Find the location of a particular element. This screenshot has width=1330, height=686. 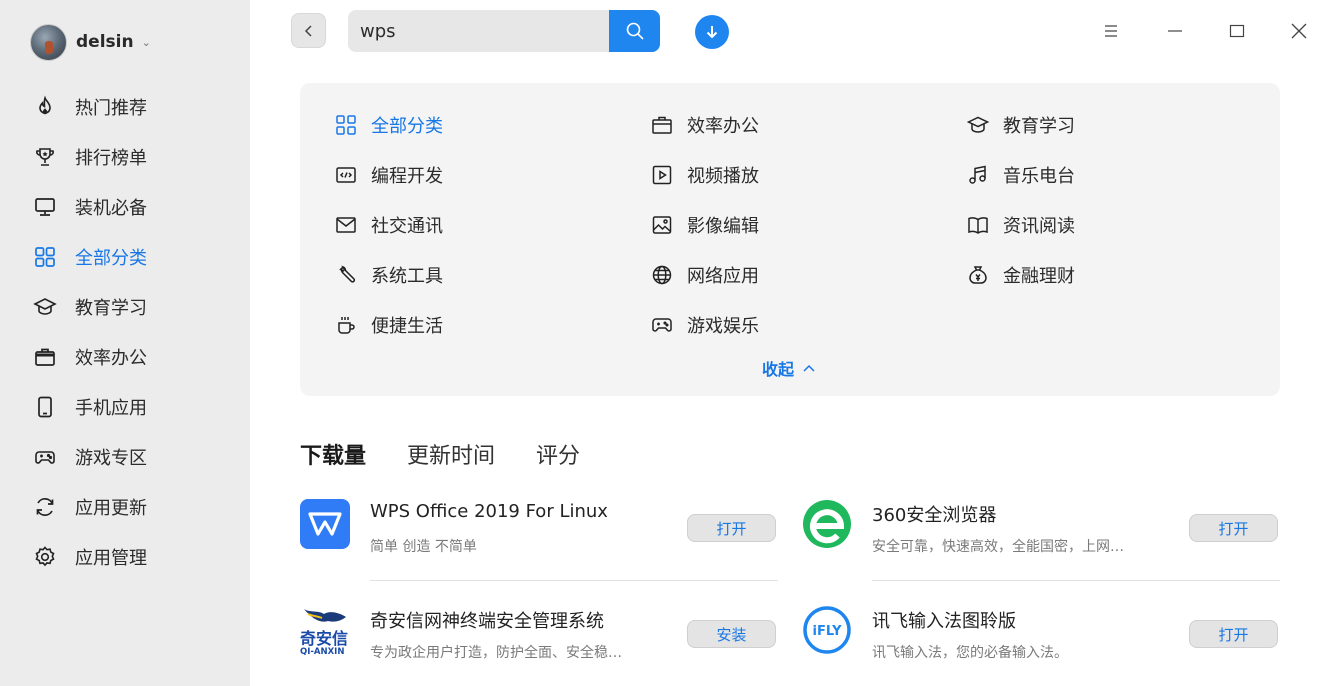

qianxin-logo-icon: 奇安信 QI-ANXIN is located at coordinates (325, 631).